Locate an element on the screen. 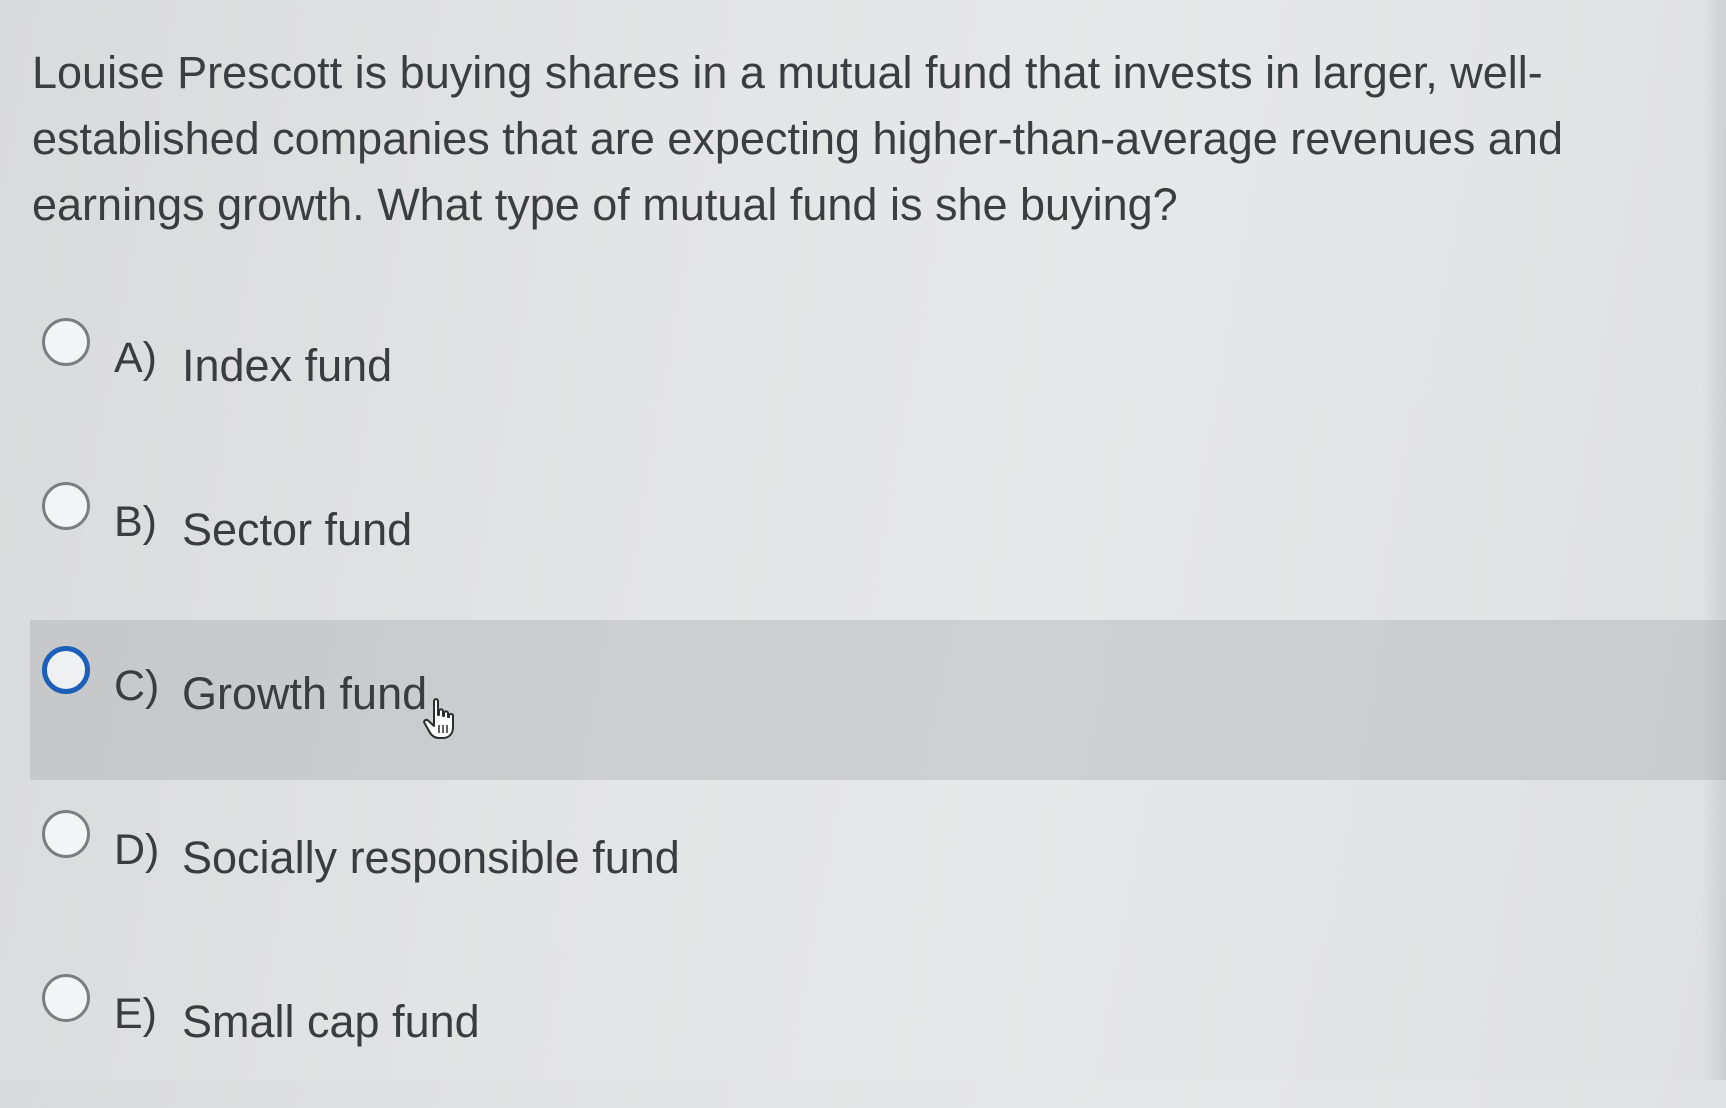  option-letter: D) is located at coordinates (137, 850).